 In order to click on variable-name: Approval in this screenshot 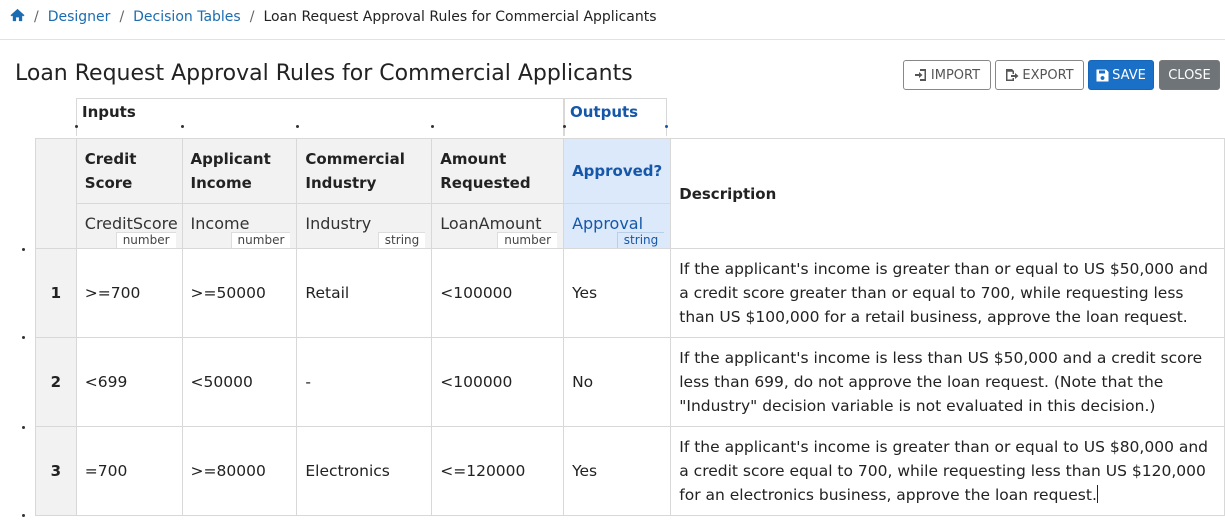, I will do `click(608, 223)`.